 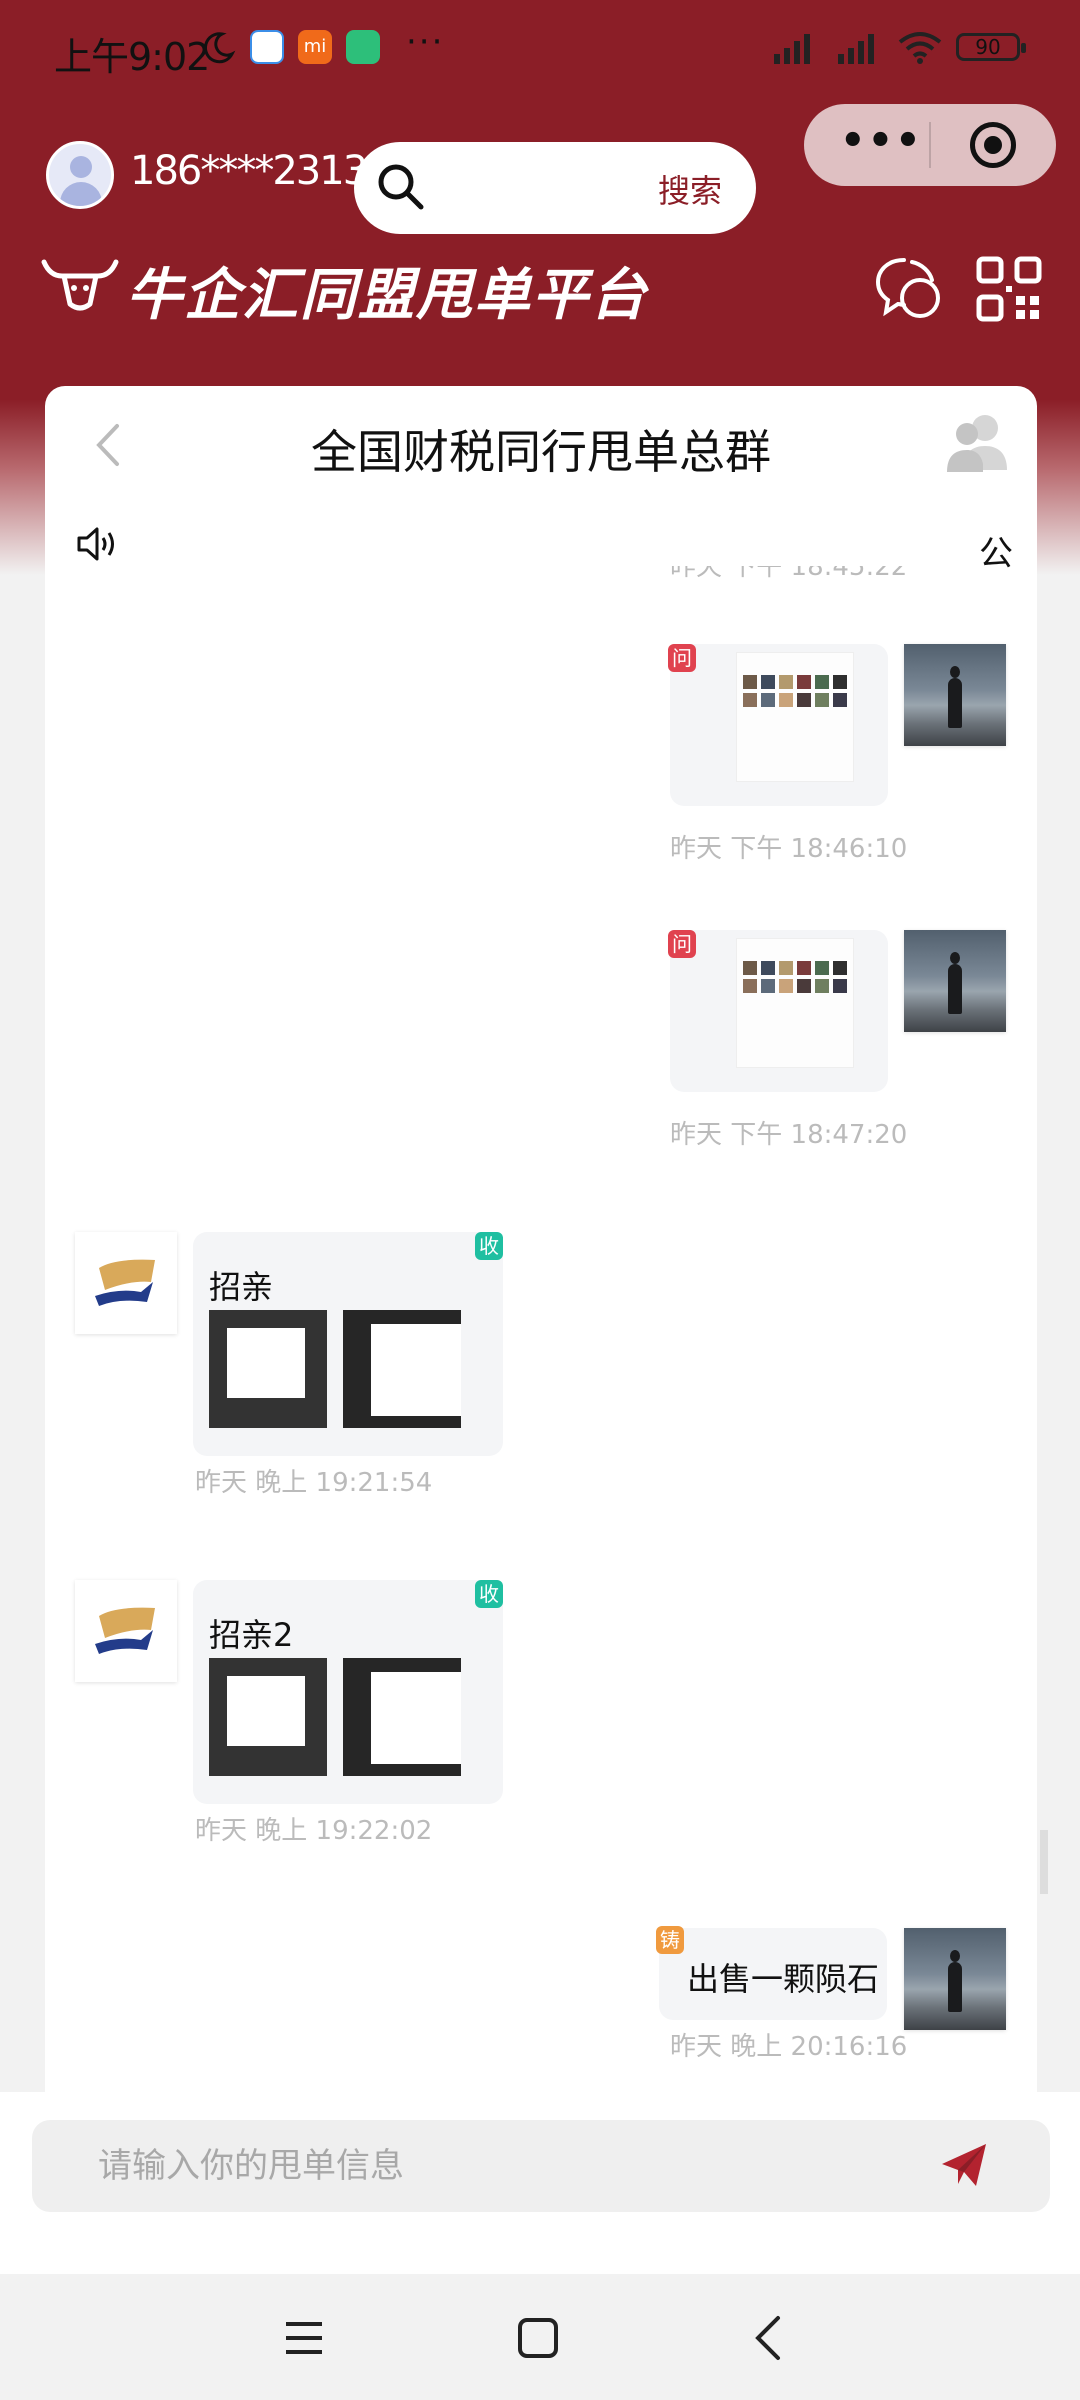 I want to click on bull-logo-icon, so click(x=80, y=285).